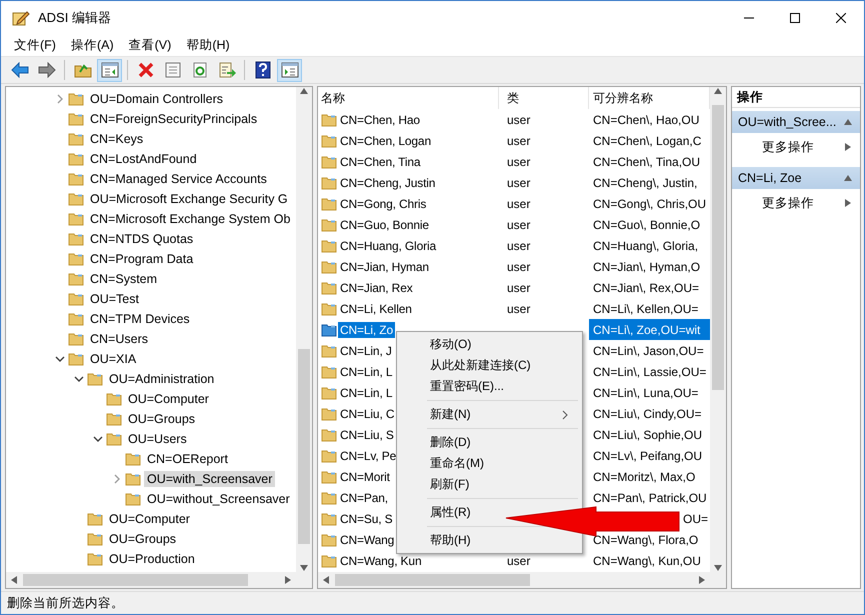 The width and height of the screenshot is (865, 615). Describe the element at coordinates (21, 18) in the screenshot. I see `notepad-pencil-icon` at that location.